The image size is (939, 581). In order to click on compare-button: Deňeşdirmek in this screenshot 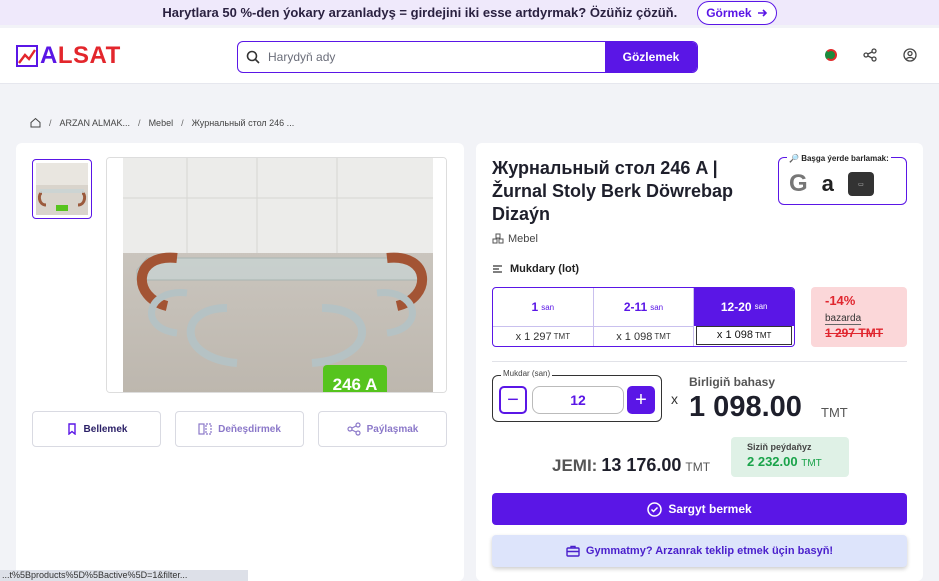, I will do `click(239, 429)`.